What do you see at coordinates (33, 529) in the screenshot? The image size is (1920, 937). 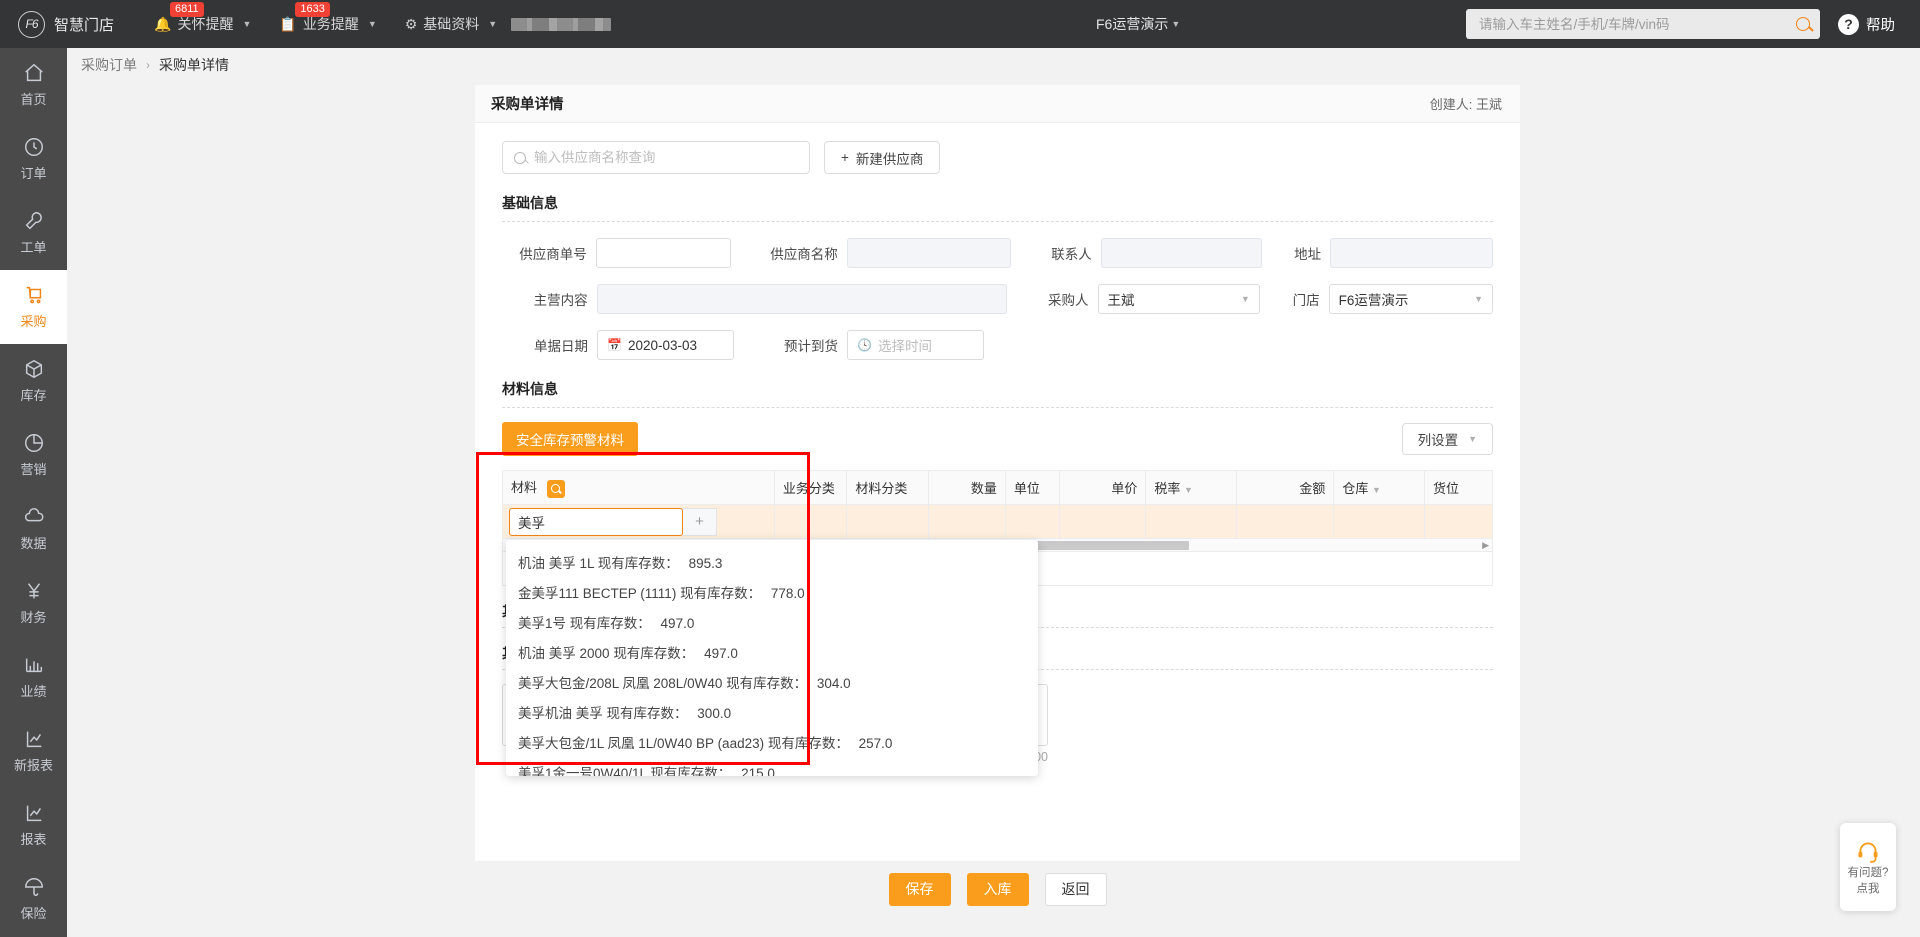 I see `sidebar-item-data: 数据` at bounding box center [33, 529].